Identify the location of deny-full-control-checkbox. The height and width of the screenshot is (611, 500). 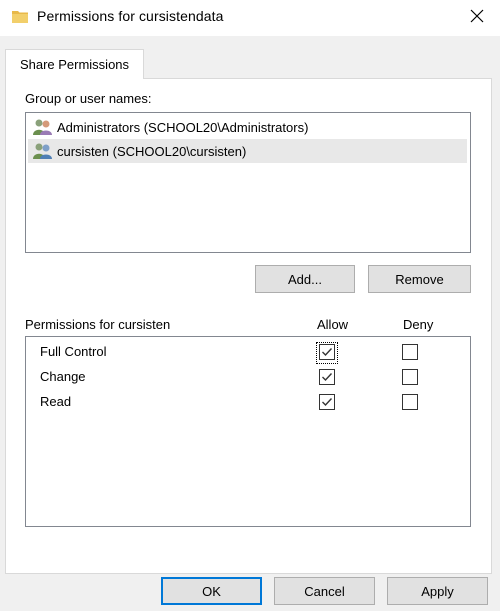
(410, 352).